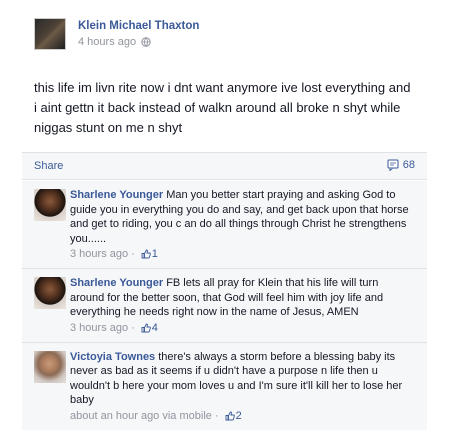  Describe the element at coordinates (48, 166) in the screenshot. I see `share-link: Share` at that location.